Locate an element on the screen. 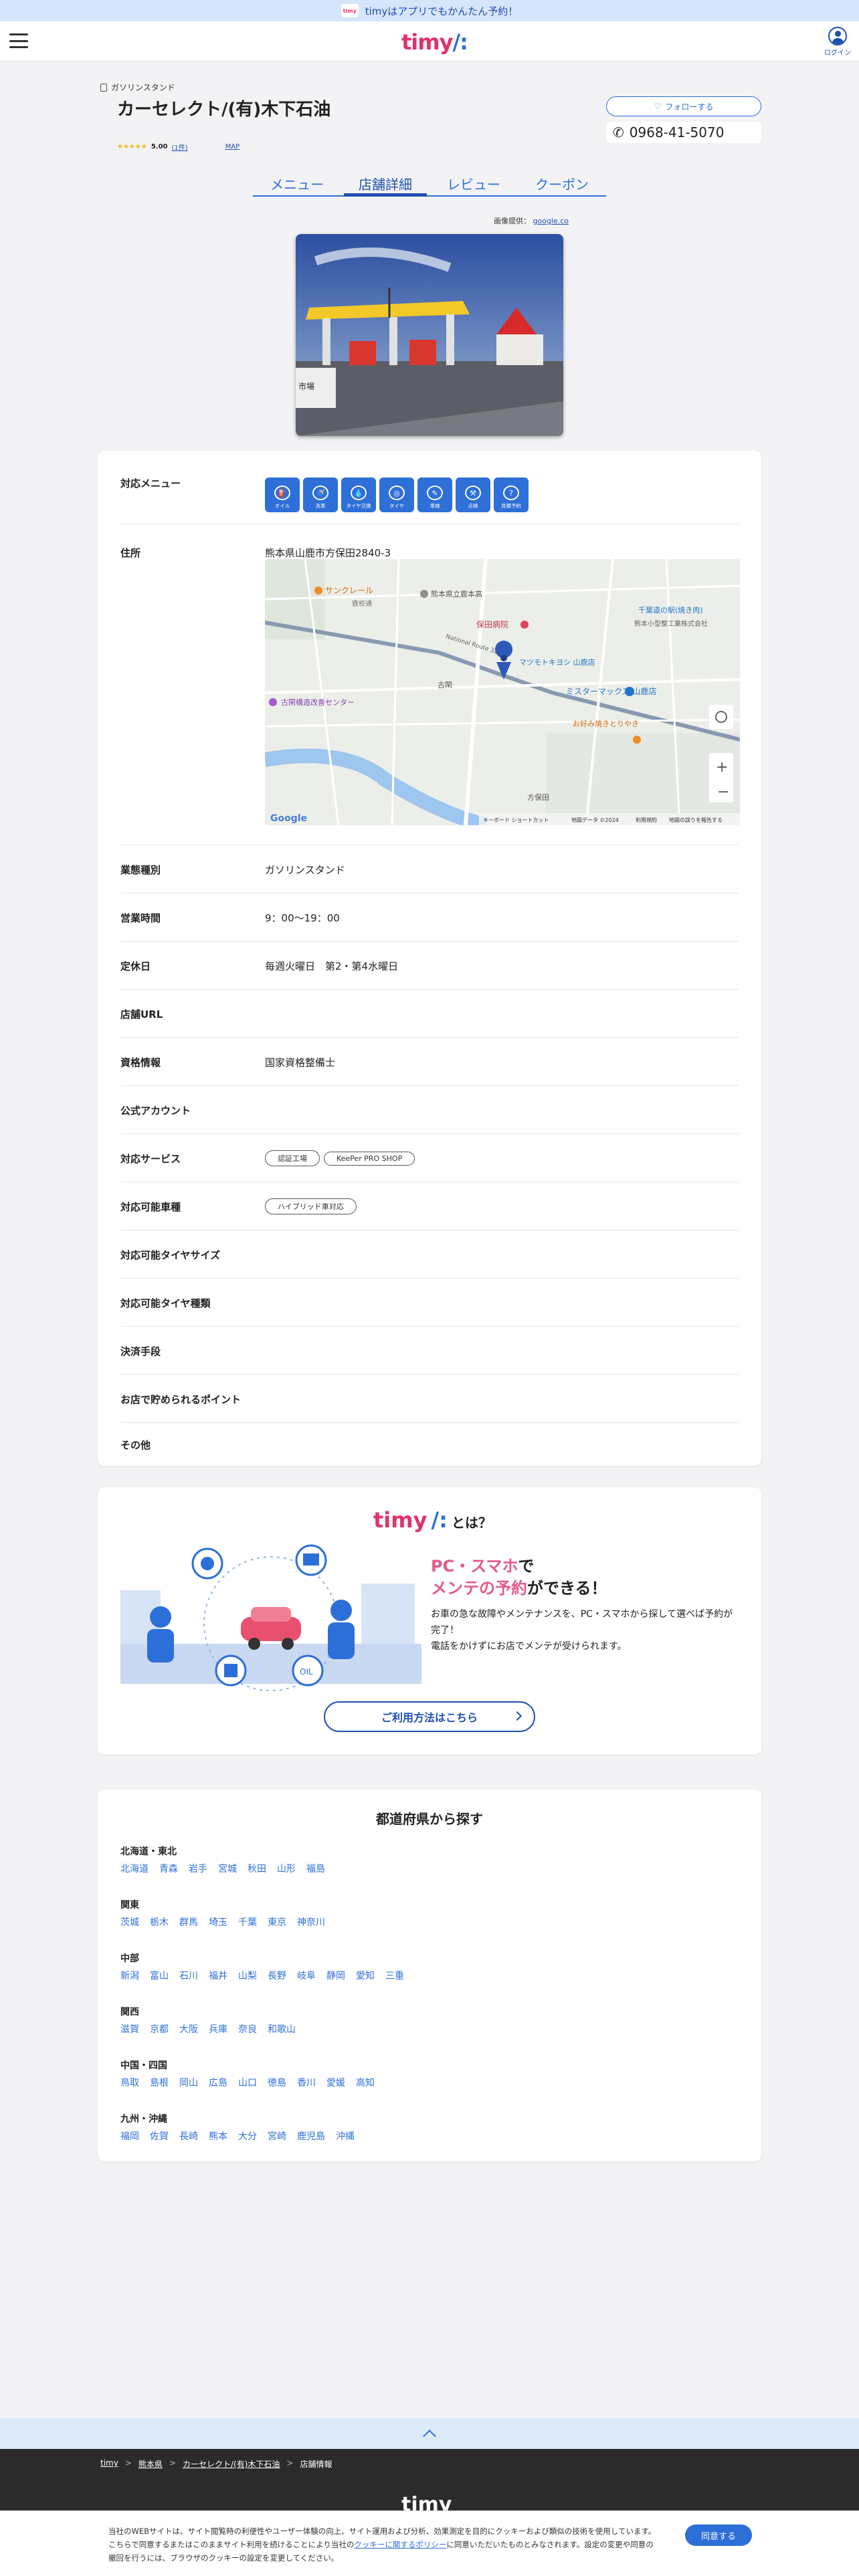  prefecture-link: 山口 is located at coordinates (248, 2082).